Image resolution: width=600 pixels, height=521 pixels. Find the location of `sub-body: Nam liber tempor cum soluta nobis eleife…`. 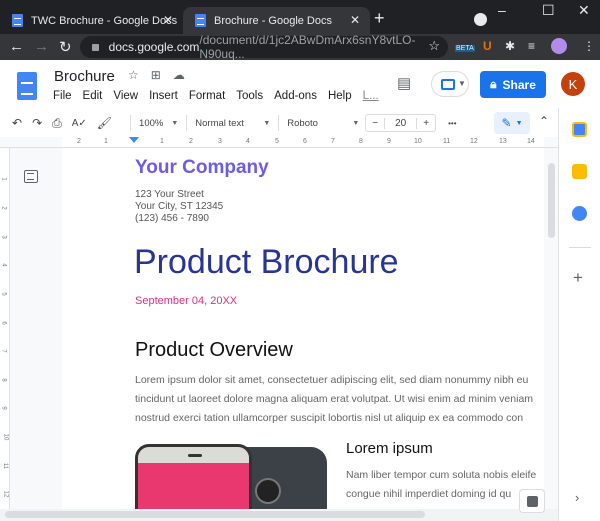

sub-body: Nam liber tempor cum soluta nobis eleife… is located at coordinates (441, 485).